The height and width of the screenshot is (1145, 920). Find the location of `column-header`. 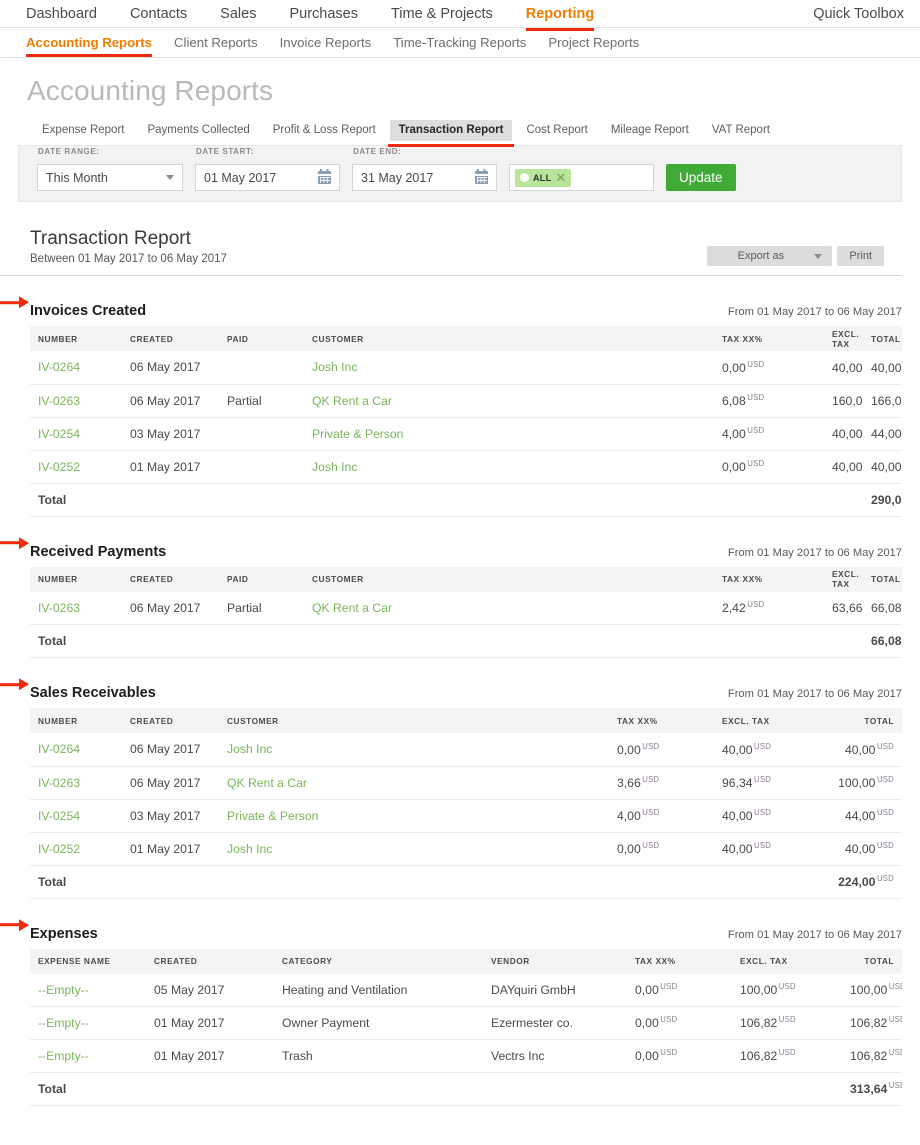

column-header is located at coordinates (661, 579).